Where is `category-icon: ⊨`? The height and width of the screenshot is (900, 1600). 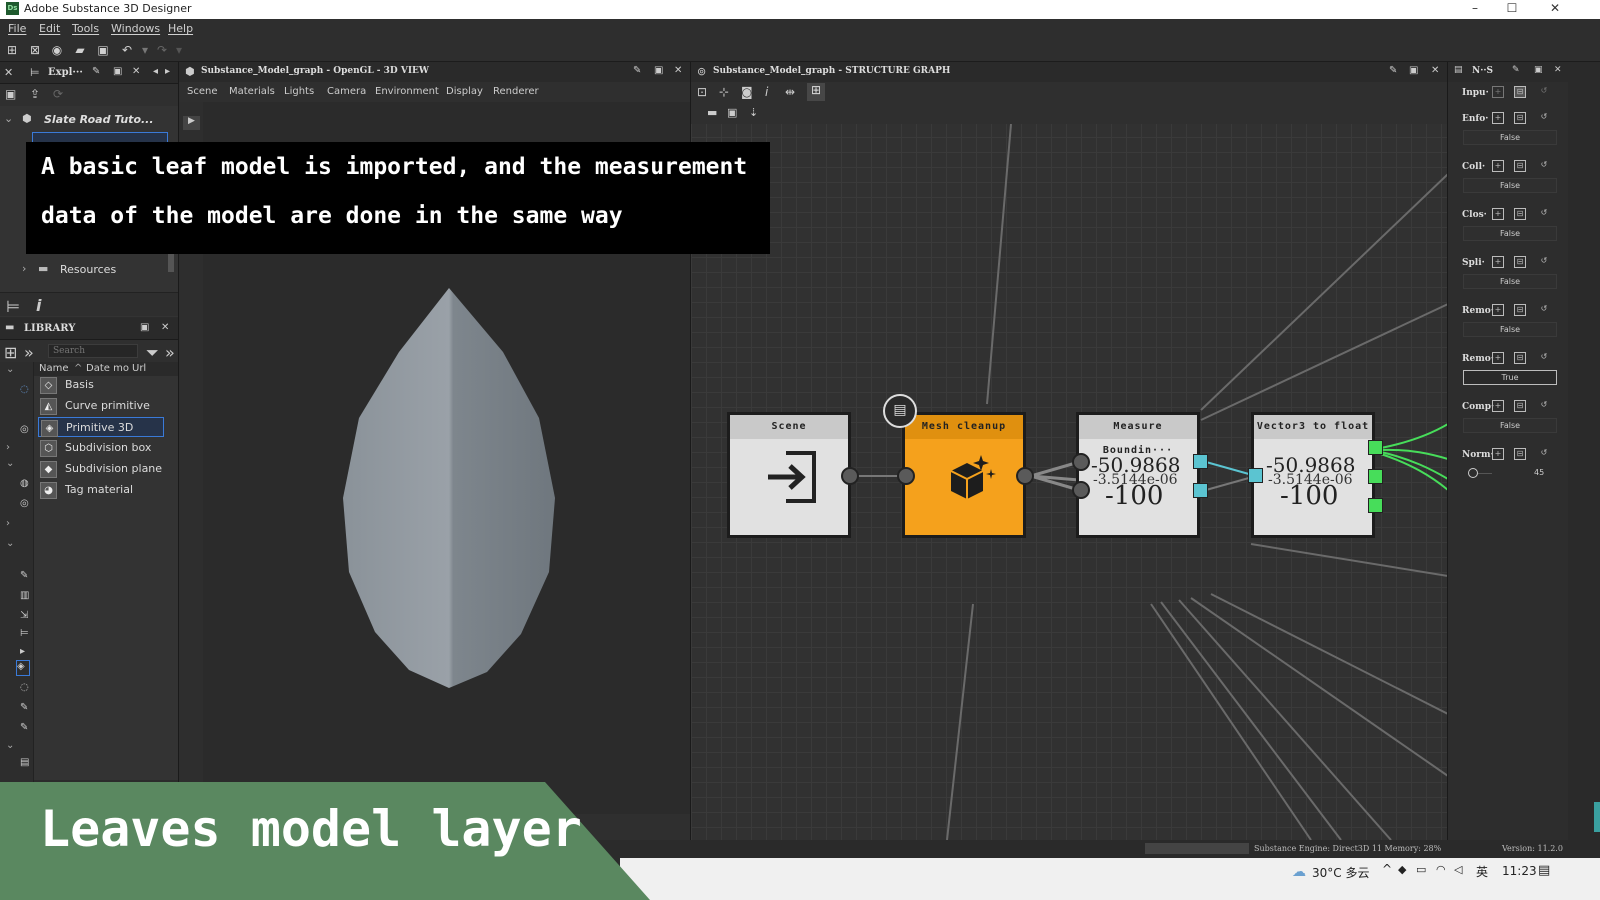 category-icon: ⊨ is located at coordinates (24, 633).